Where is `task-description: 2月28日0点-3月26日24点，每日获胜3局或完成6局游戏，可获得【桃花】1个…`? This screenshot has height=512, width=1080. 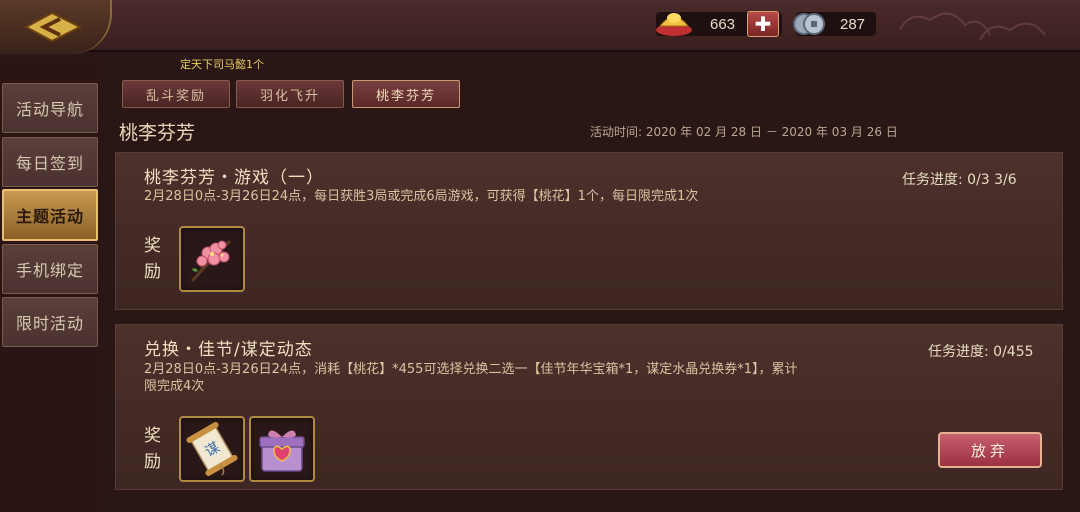
task-description: 2月28日0点-3月26日24点，每日获胜3局或完成6局游戏，可获得【桃花】1个… is located at coordinates (421, 196).